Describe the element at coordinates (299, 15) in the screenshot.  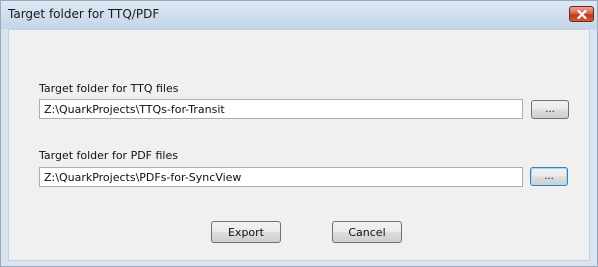
I see `title-bar: Target folder for TTQ/PDF` at that location.